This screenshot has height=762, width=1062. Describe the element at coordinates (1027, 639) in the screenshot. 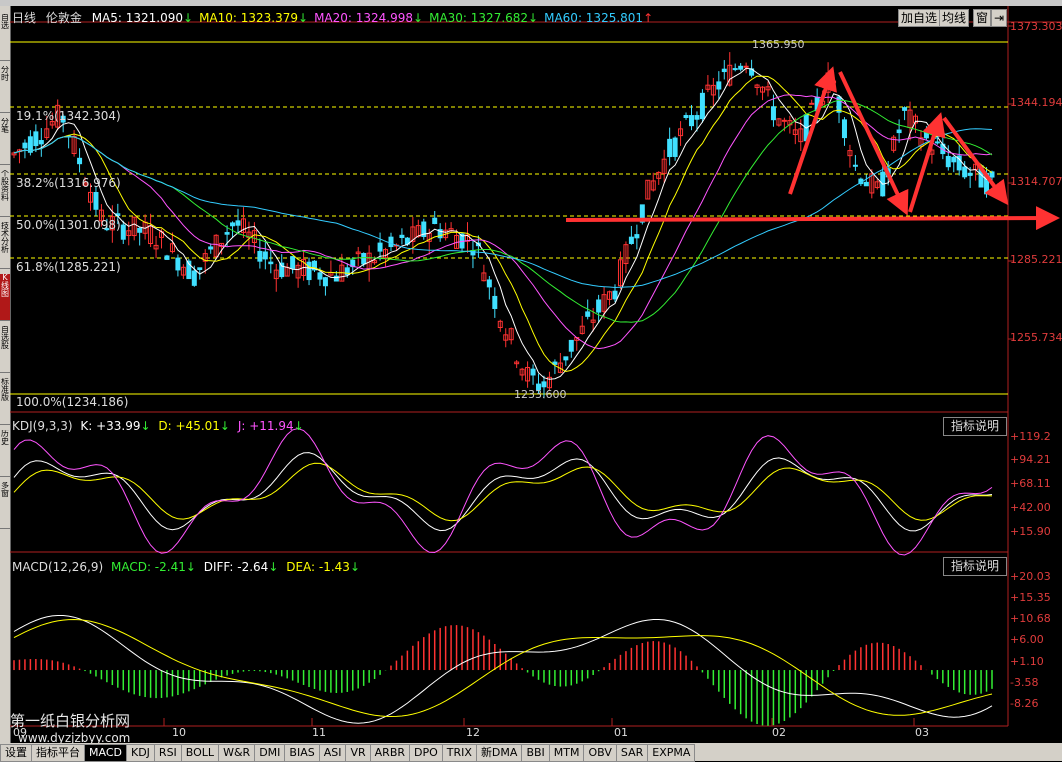

I see `macd-tick: +6.00` at that location.